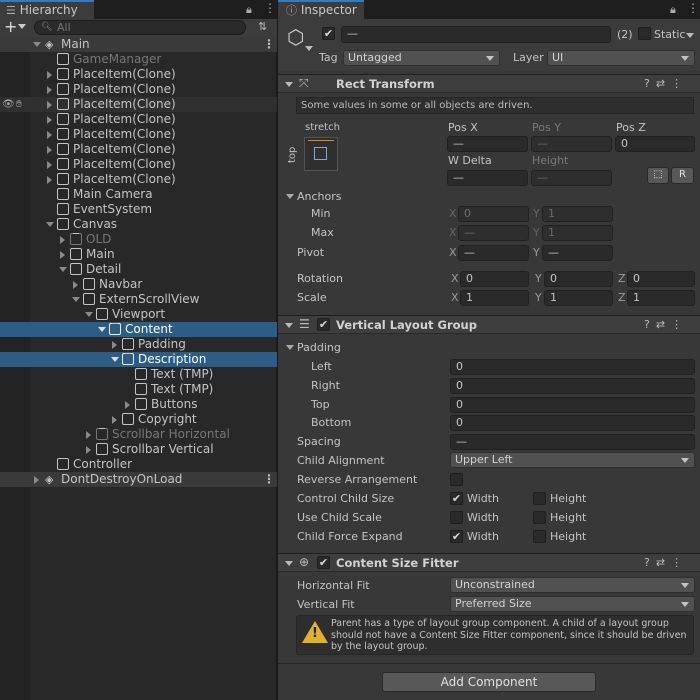  What do you see at coordinates (578, 298) in the screenshot?
I see `scale-y-field: 1` at bounding box center [578, 298].